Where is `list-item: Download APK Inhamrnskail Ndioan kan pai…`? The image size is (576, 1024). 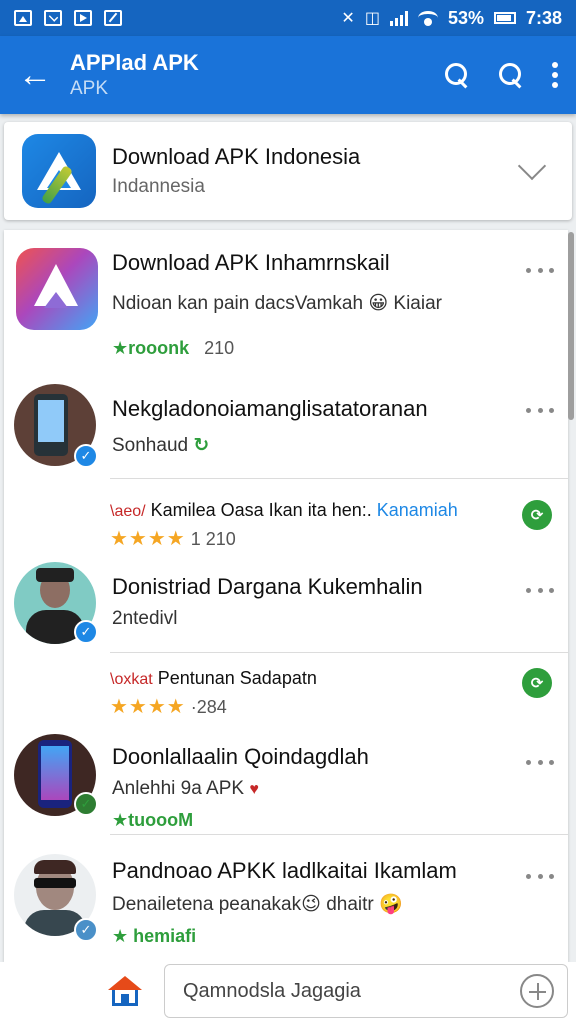
list-item: Download APK Inhamrnskail Ndioan kan pai… is located at coordinates (286, 300).